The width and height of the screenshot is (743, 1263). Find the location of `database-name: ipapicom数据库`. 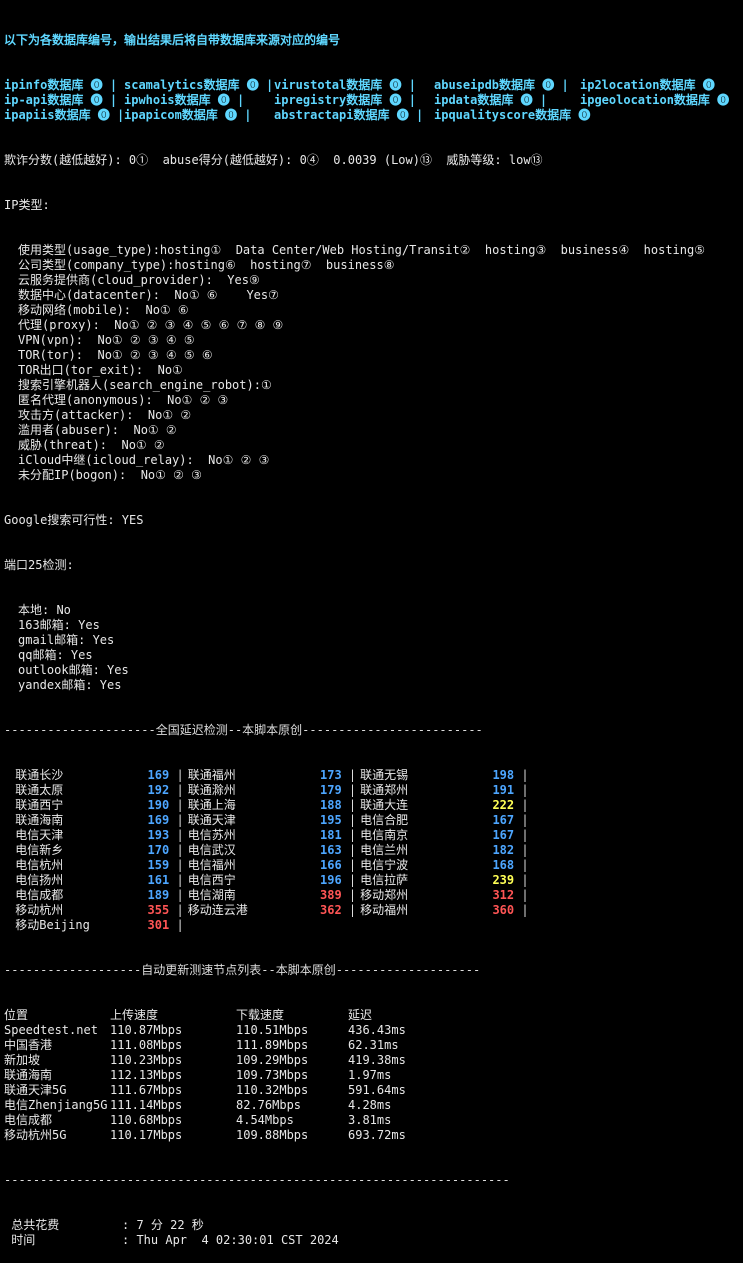

database-name: ipapicom数据库 is located at coordinates (171, 115).